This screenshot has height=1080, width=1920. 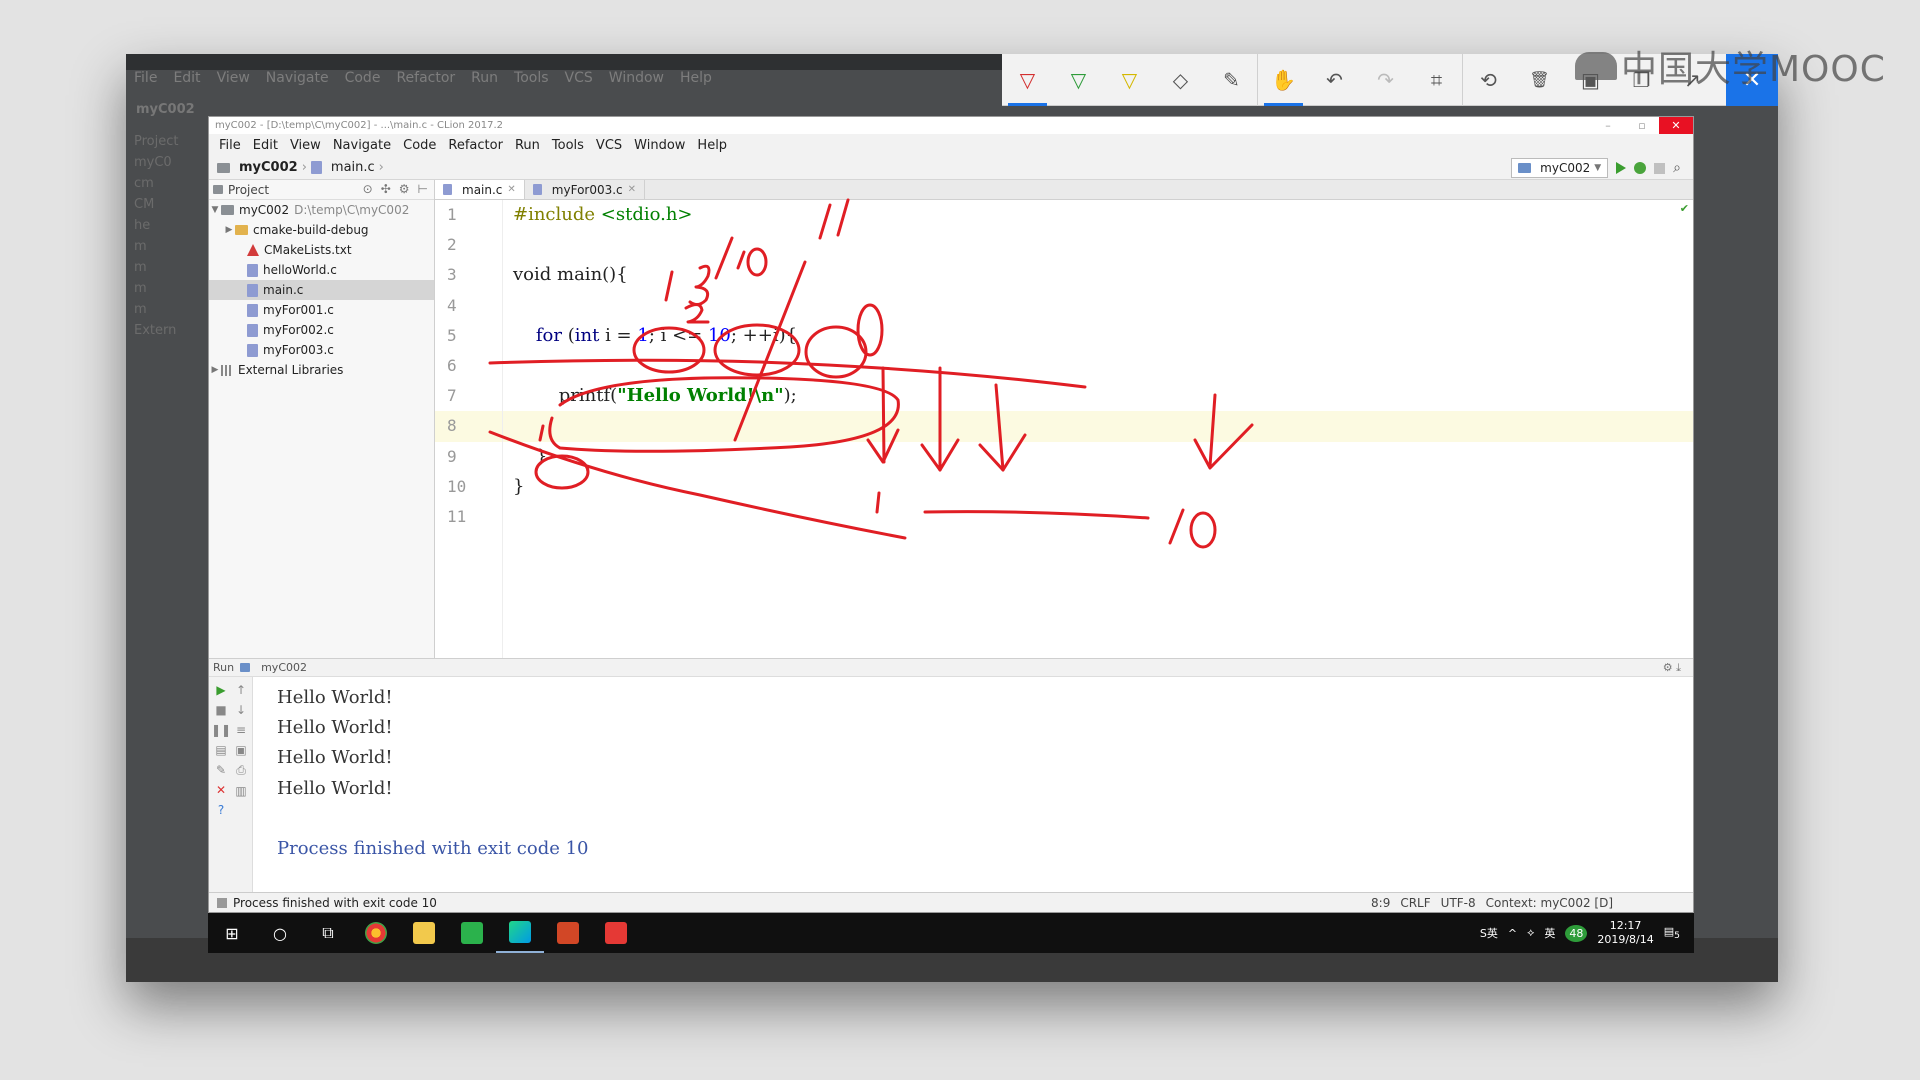 What do you see at coordinates (220, 710) in the screenshot?
I see `stop-icon: ■` at bounding box center [220, 710].